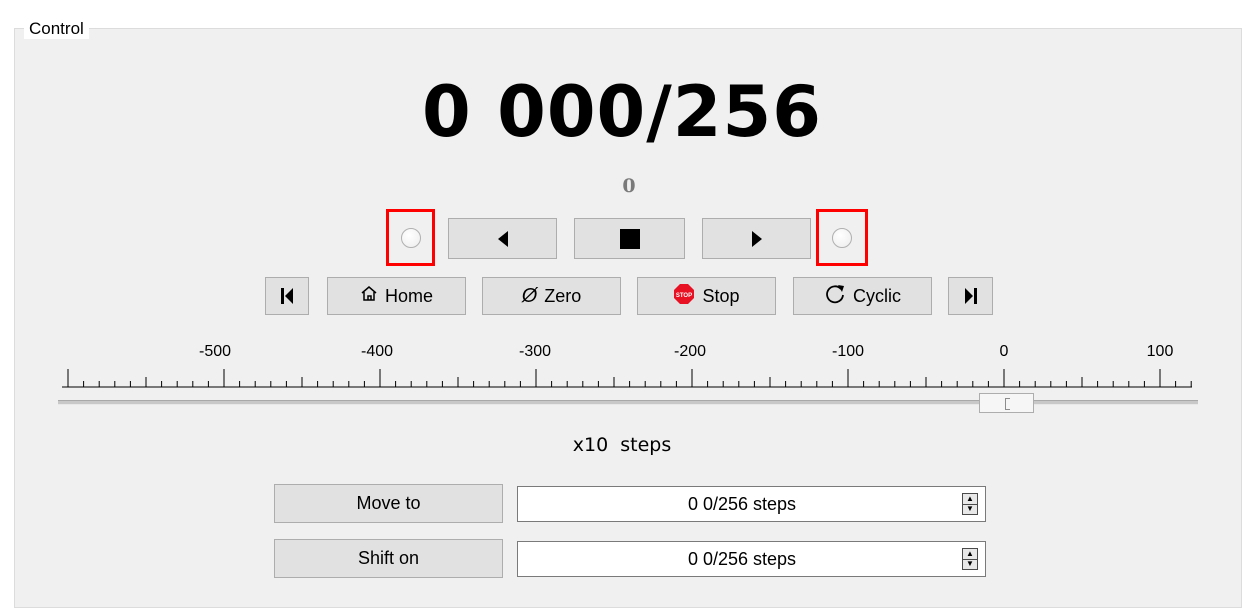 This screenshot has height=608, width=1244. What do you see at coordinates (742, 558) in the screenshot?
I see `shift-on-value: 0 0/256 steps` at bounding box center [742, 558].